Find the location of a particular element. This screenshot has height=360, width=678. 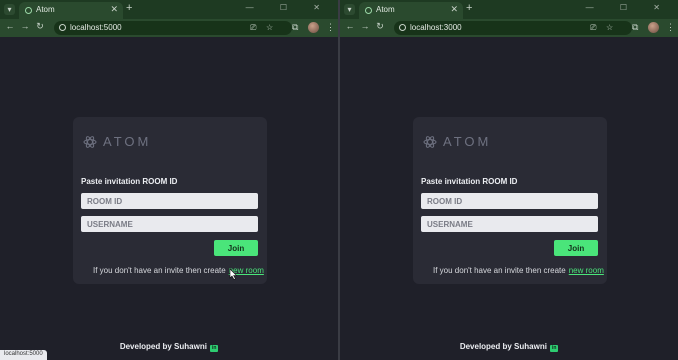

status-bar-url: localhost:5000 is located at coordinates (23, 355).